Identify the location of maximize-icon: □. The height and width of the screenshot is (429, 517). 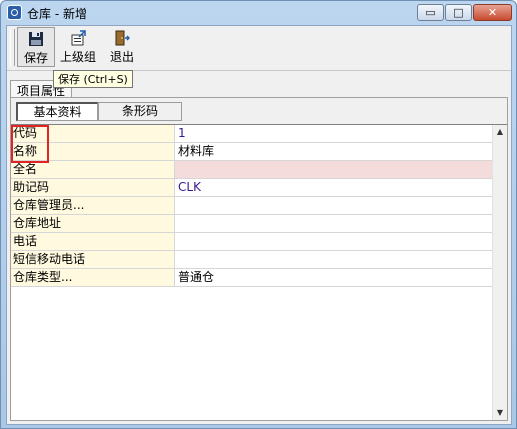
(458, 12).